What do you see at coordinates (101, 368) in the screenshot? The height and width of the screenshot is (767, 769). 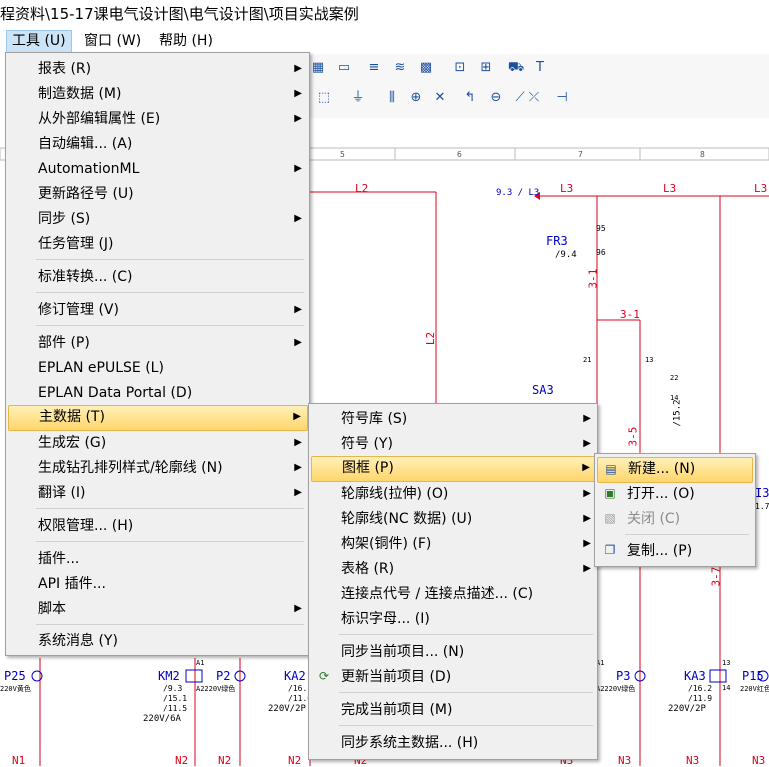 I see `menu-item-label: EPLAN ePULSE (L)` at bounding box center [101, 368].